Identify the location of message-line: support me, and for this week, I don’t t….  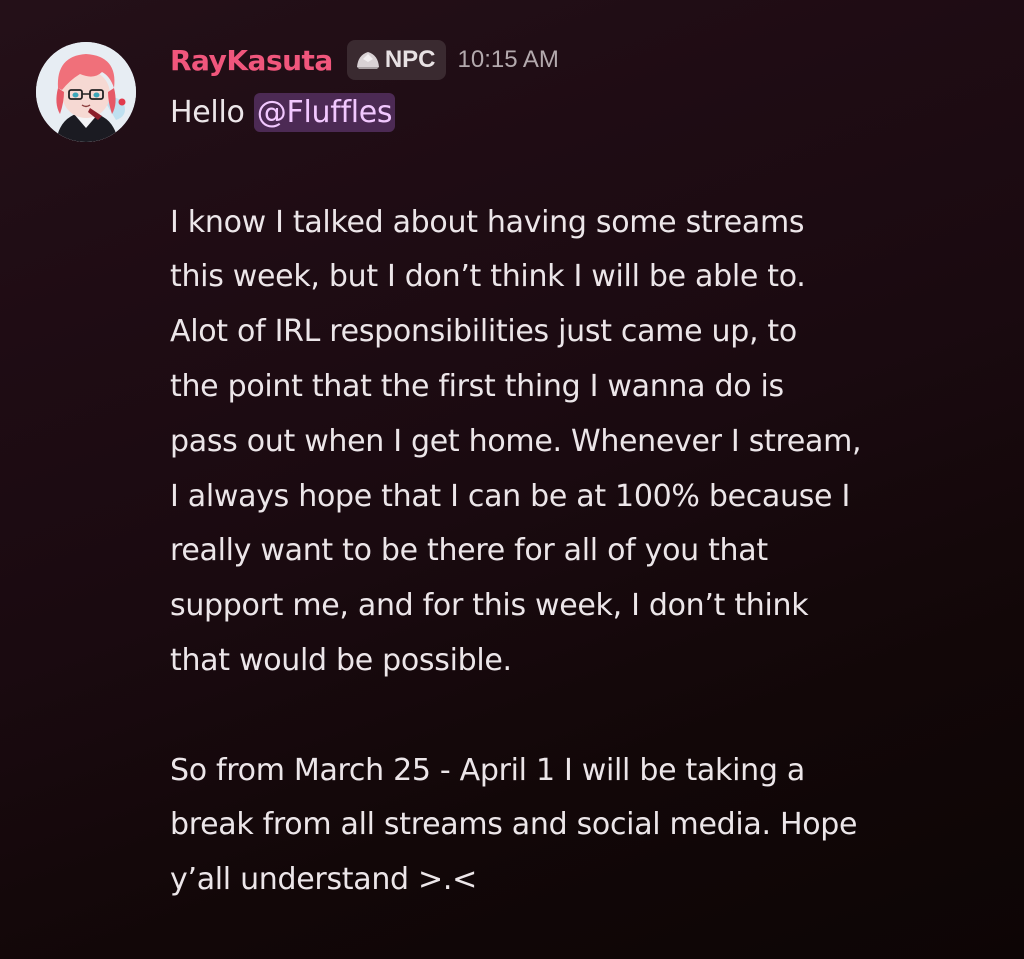
(489, 606).